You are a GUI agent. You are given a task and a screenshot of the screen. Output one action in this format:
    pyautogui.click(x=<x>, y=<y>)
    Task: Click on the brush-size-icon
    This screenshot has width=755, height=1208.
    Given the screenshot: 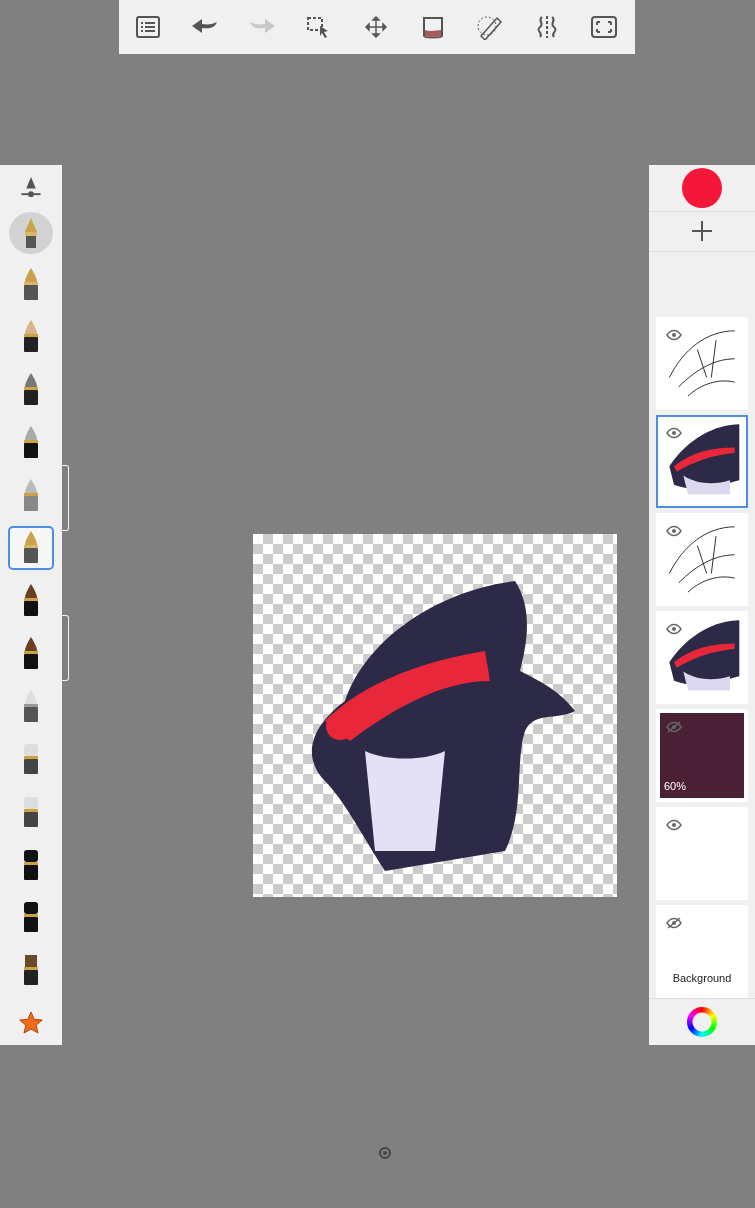 What is the action you would take?
    pyautogui.click(x=31, y=187)
    